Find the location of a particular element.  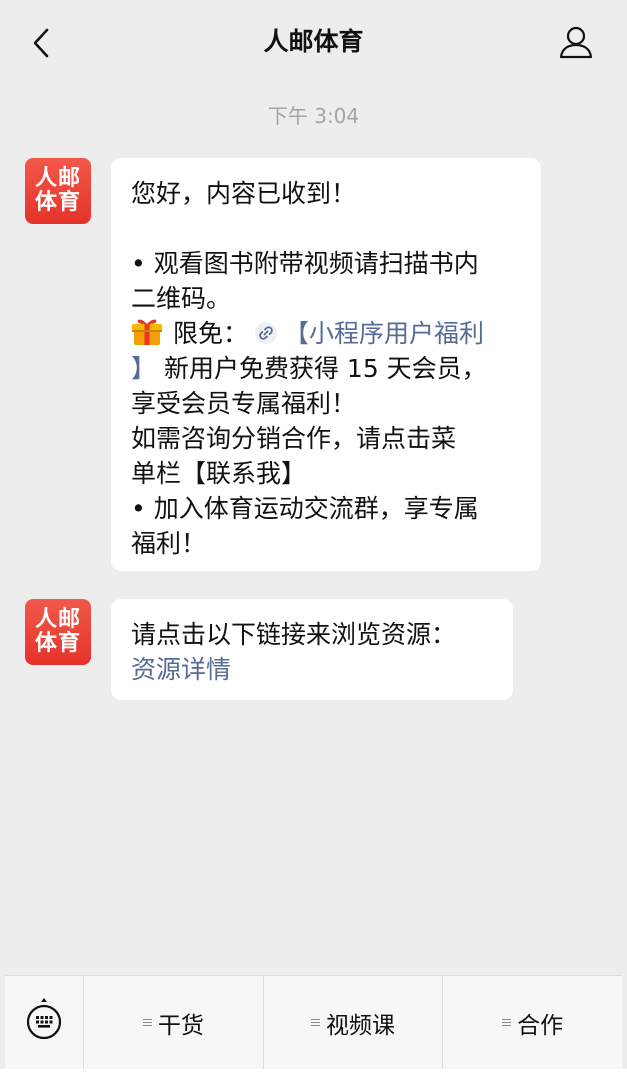

header: 人邮体育 is located at coordinates (313, 43).